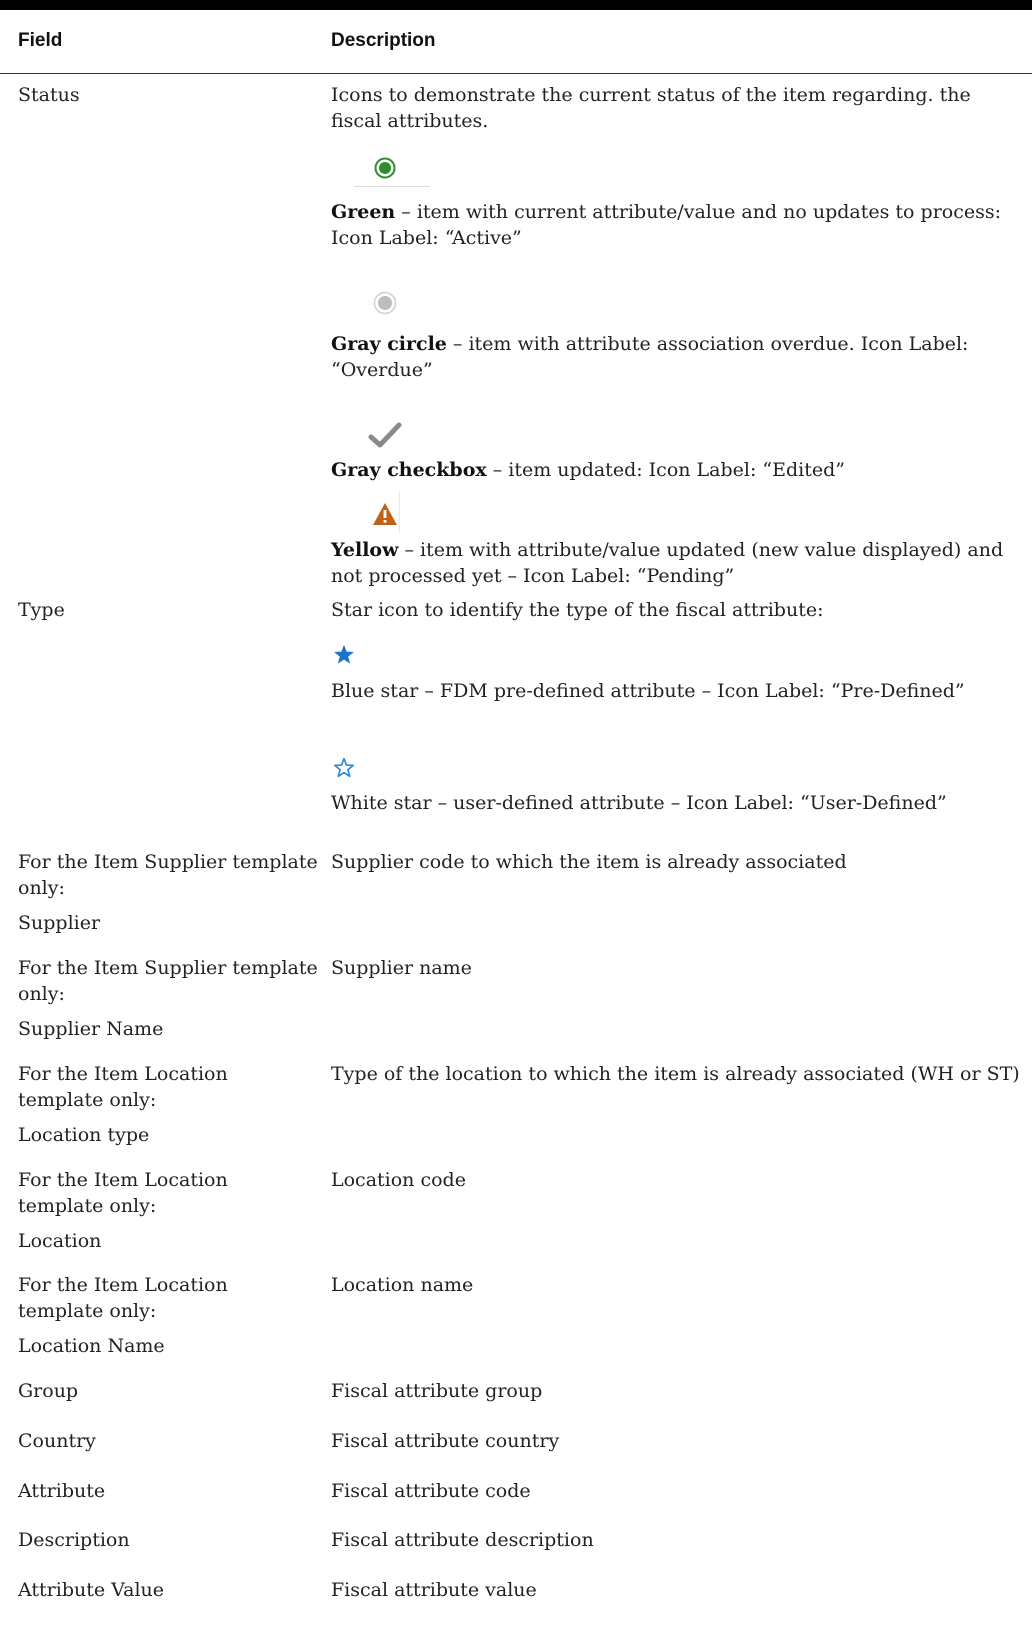  I want to click on gray-check-text: – item updated: Icon Label: “Edited”, so click(665, 470).